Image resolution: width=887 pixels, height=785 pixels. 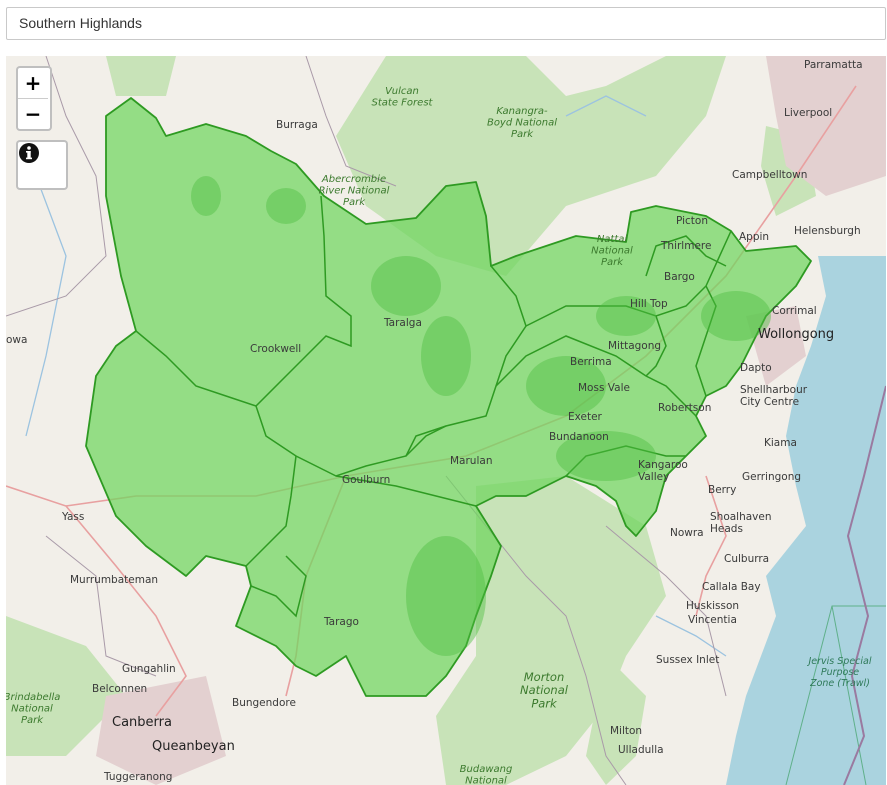 What do you see at coordinates (446, 23) in the screenshot?
I see `search-input: Southern Highlands` at bounding box center [446, 23].